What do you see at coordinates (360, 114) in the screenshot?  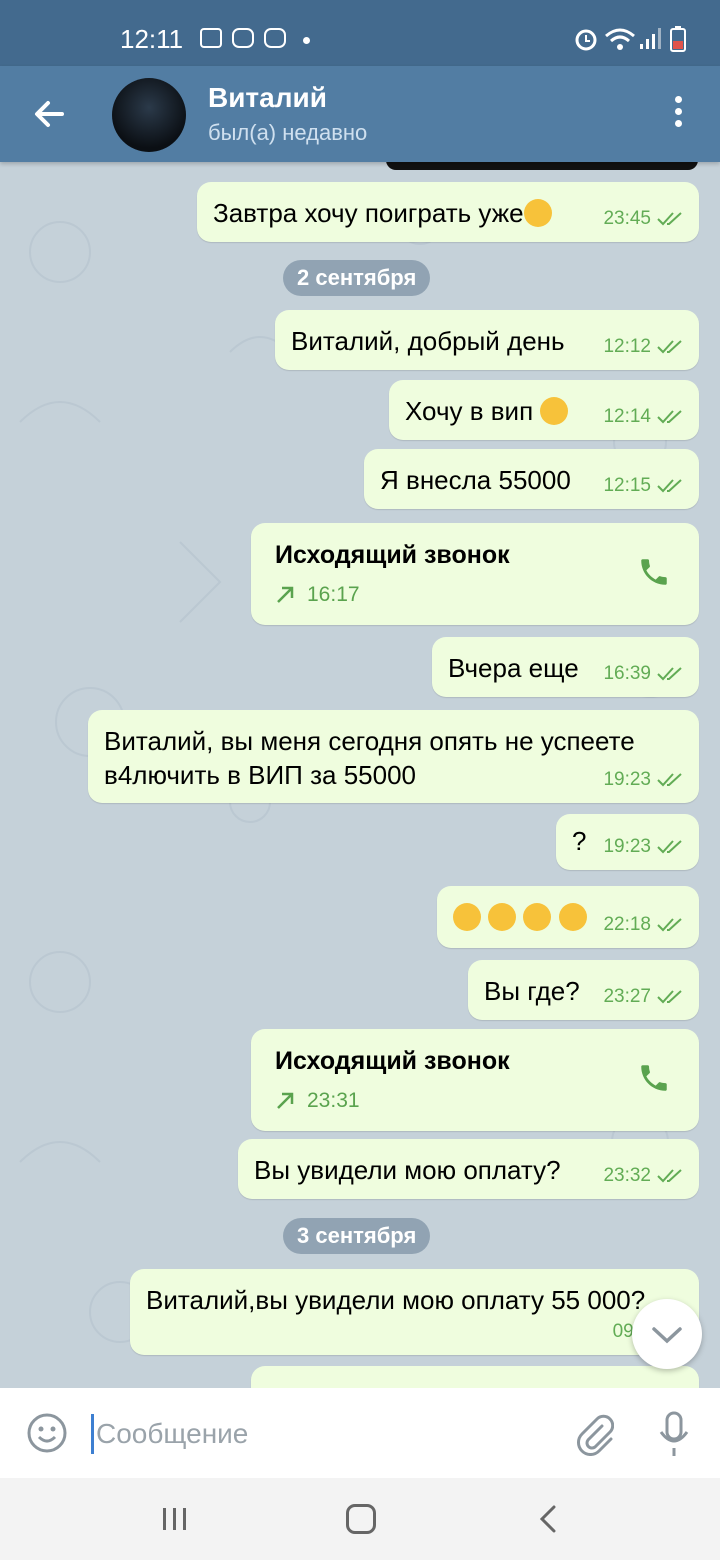 I see `chat-header: Виталий был(а) недавно` at bounding box center [360, 114].